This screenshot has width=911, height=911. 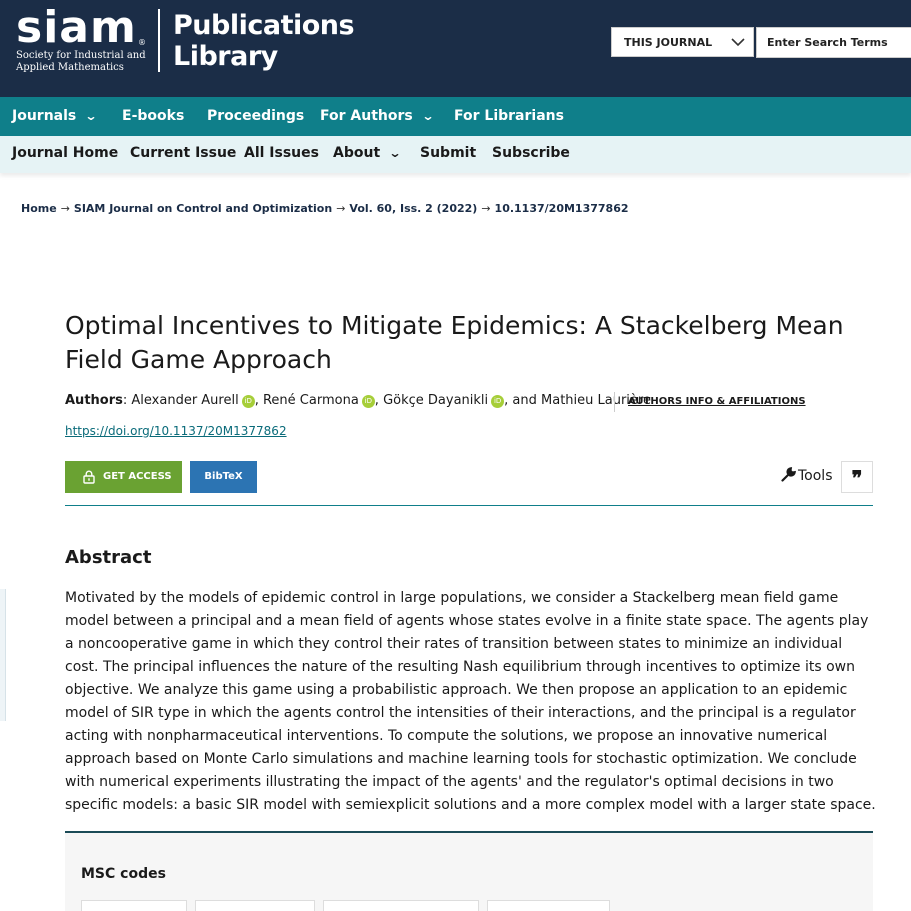 I want to click on nav-journals-label: Journals, so click(x=44, y=116).